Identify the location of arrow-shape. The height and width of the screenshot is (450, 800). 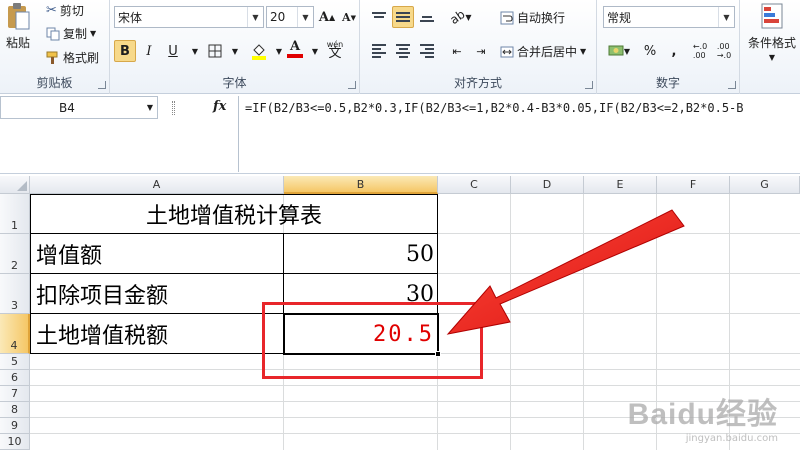
(565, 272).